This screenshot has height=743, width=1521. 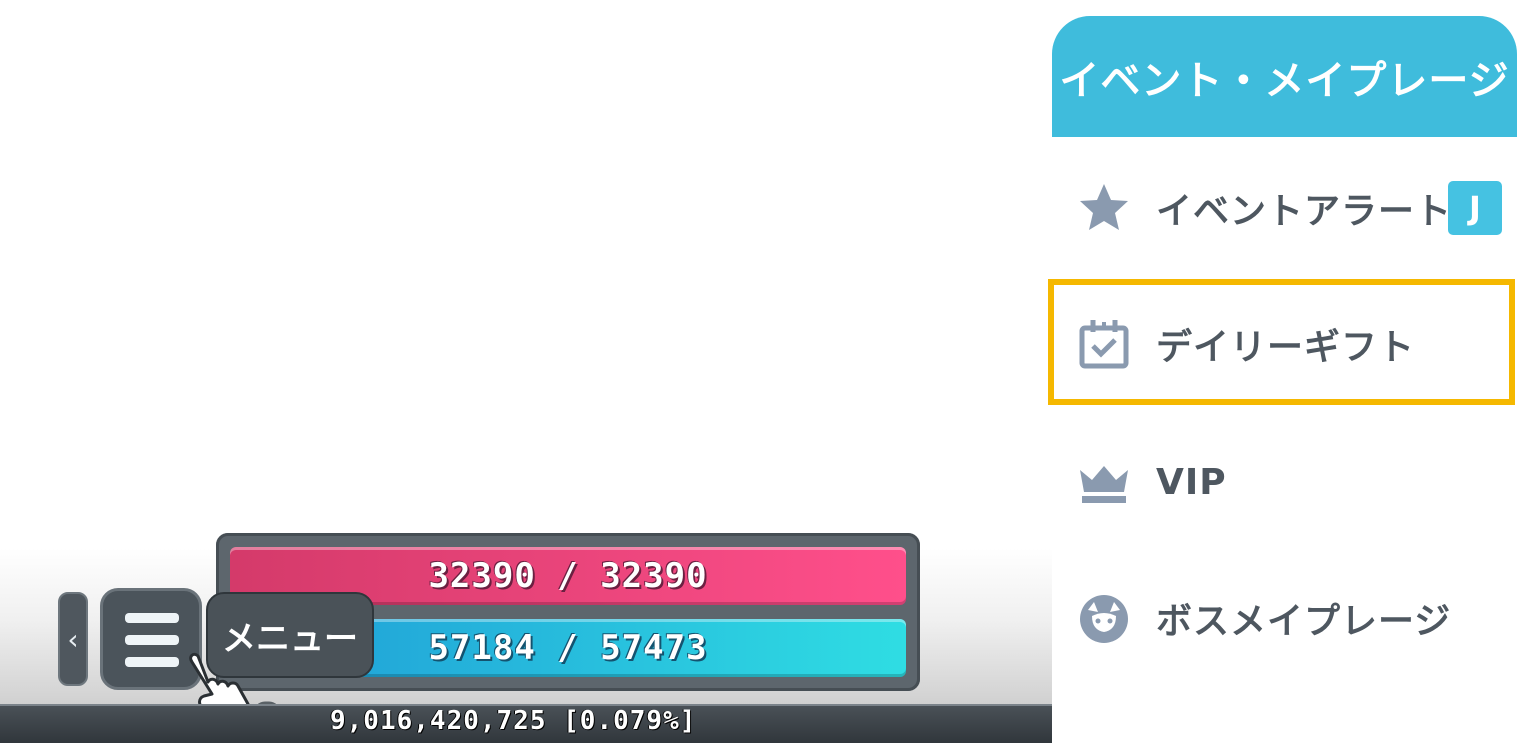 What do you see at coordinates (513, 721) in the screenshot?
I see `exp-value: 9,016,420,725 [0.079%]` at bounding box center [513, 721].